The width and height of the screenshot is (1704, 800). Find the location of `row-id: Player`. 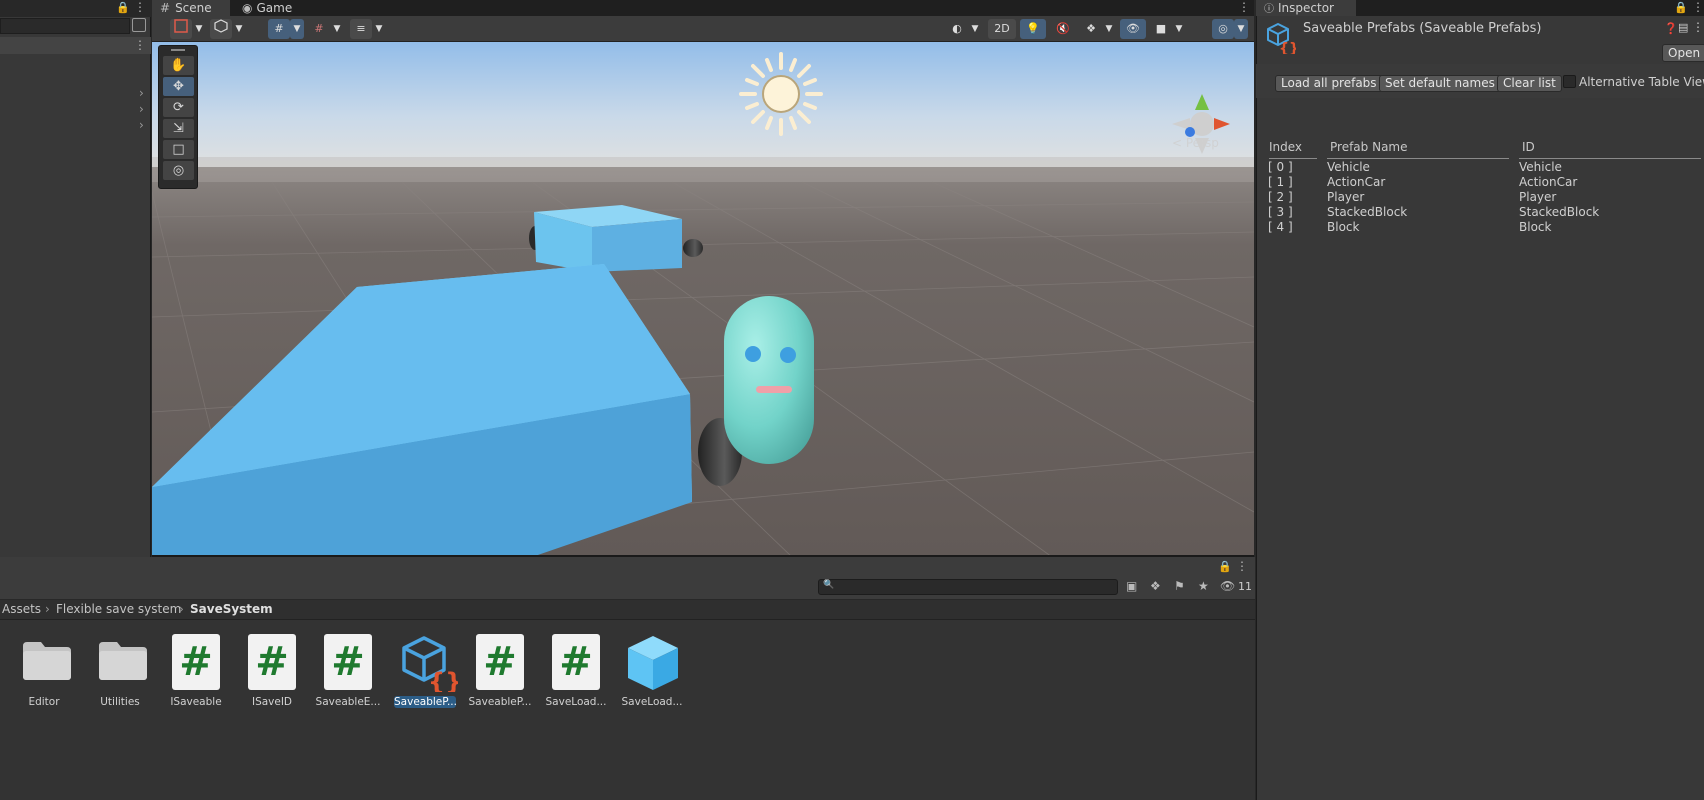

row-id: Player is located at coordinates (1537, 197).